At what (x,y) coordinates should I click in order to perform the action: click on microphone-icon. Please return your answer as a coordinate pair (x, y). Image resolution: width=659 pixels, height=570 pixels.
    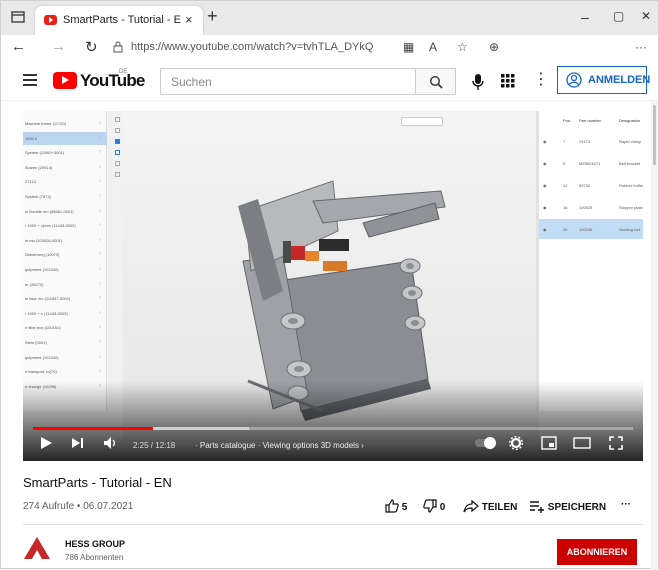
    Looking at the image, I should click on (478, 82).